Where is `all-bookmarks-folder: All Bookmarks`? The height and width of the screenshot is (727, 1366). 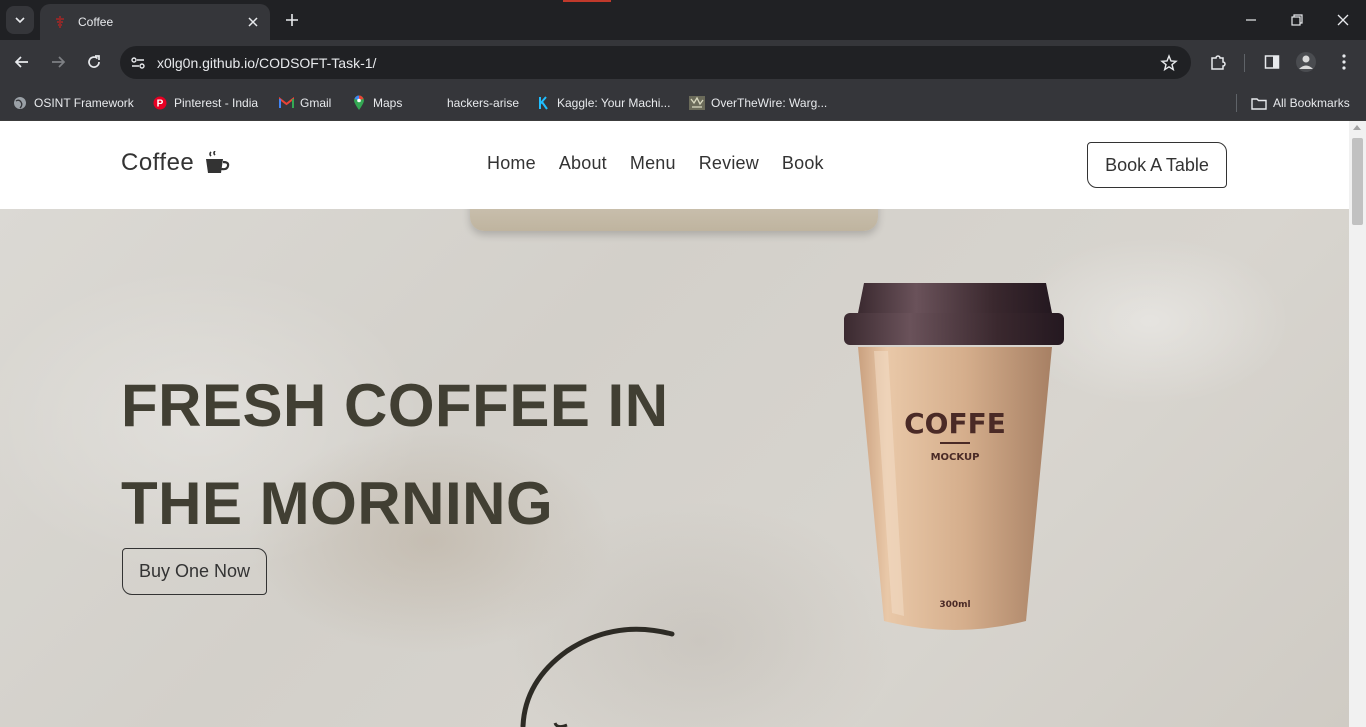
all-bookmarks-folder: All Bookmarks is located at coordinates (1300, 103).